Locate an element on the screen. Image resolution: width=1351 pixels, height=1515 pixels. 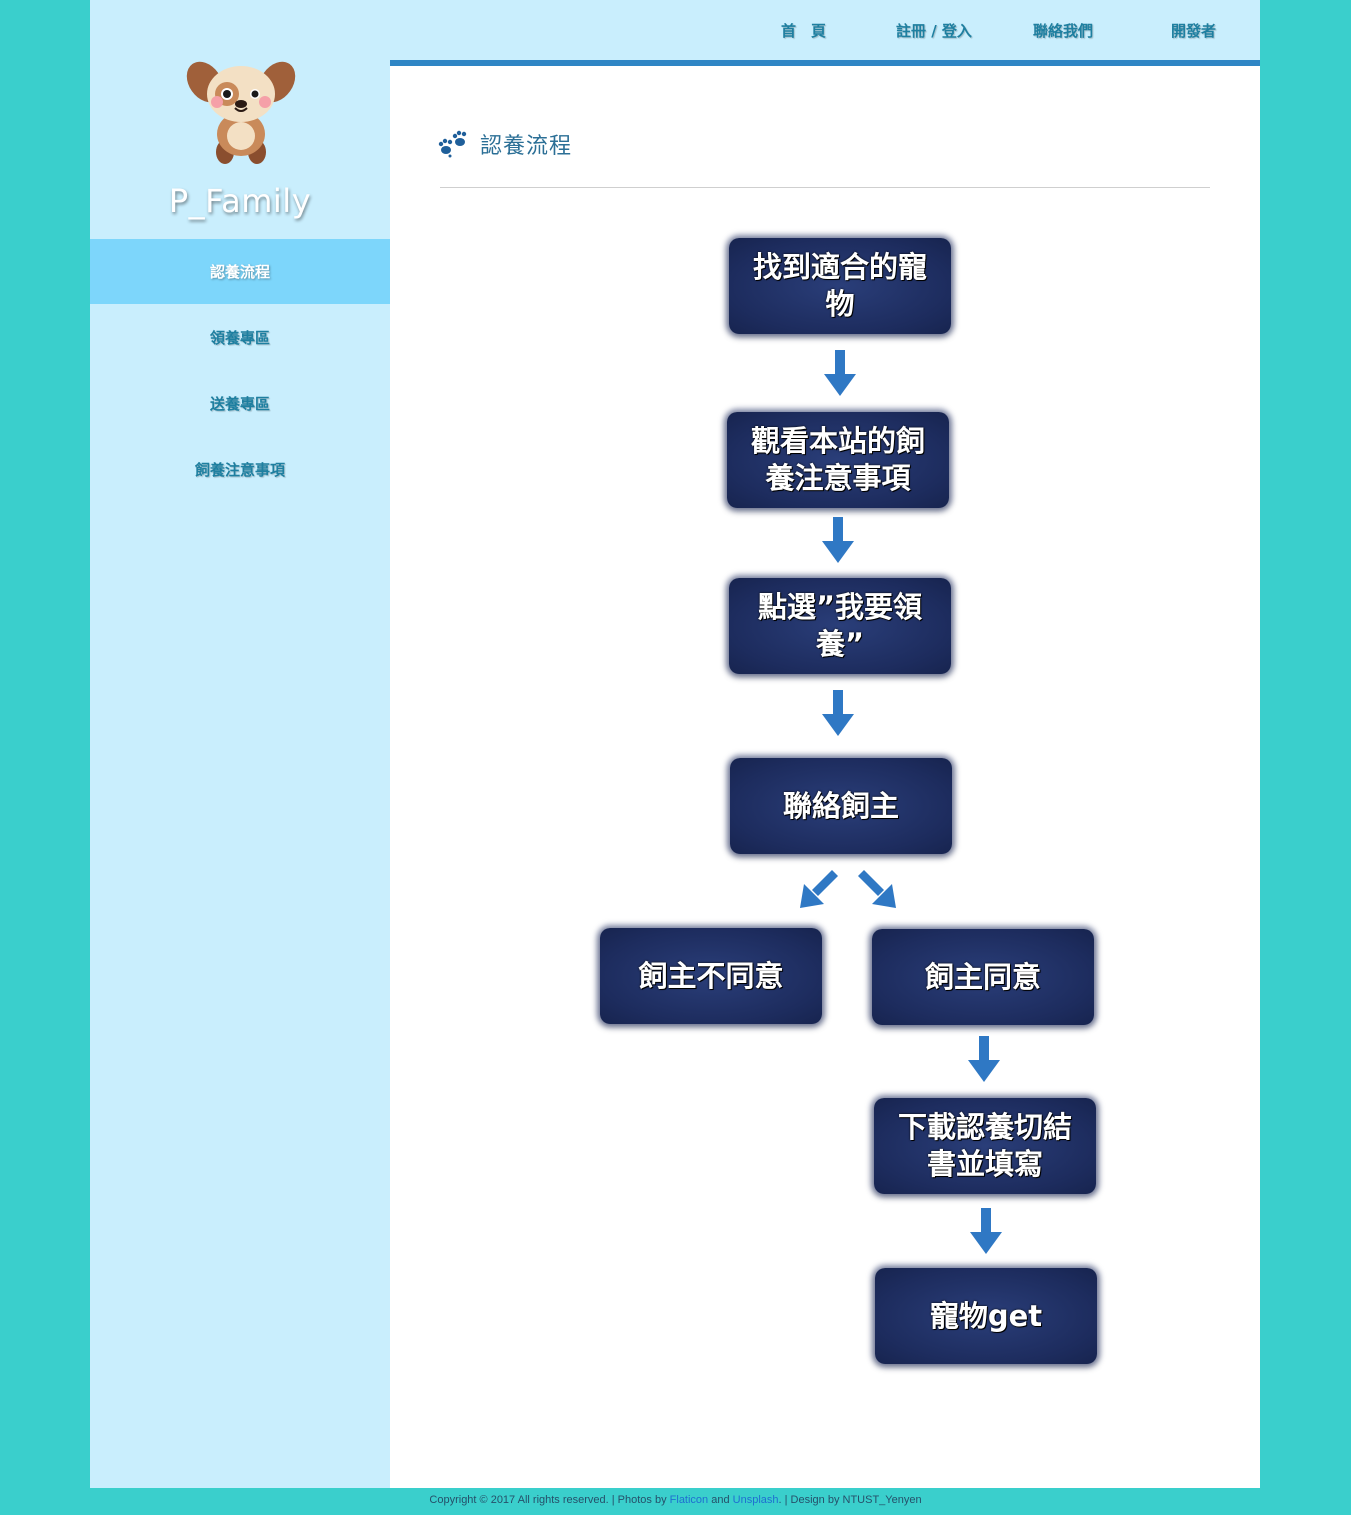
flow-step-label: 找到適合的寵物 is located at coordinates (839, 285).